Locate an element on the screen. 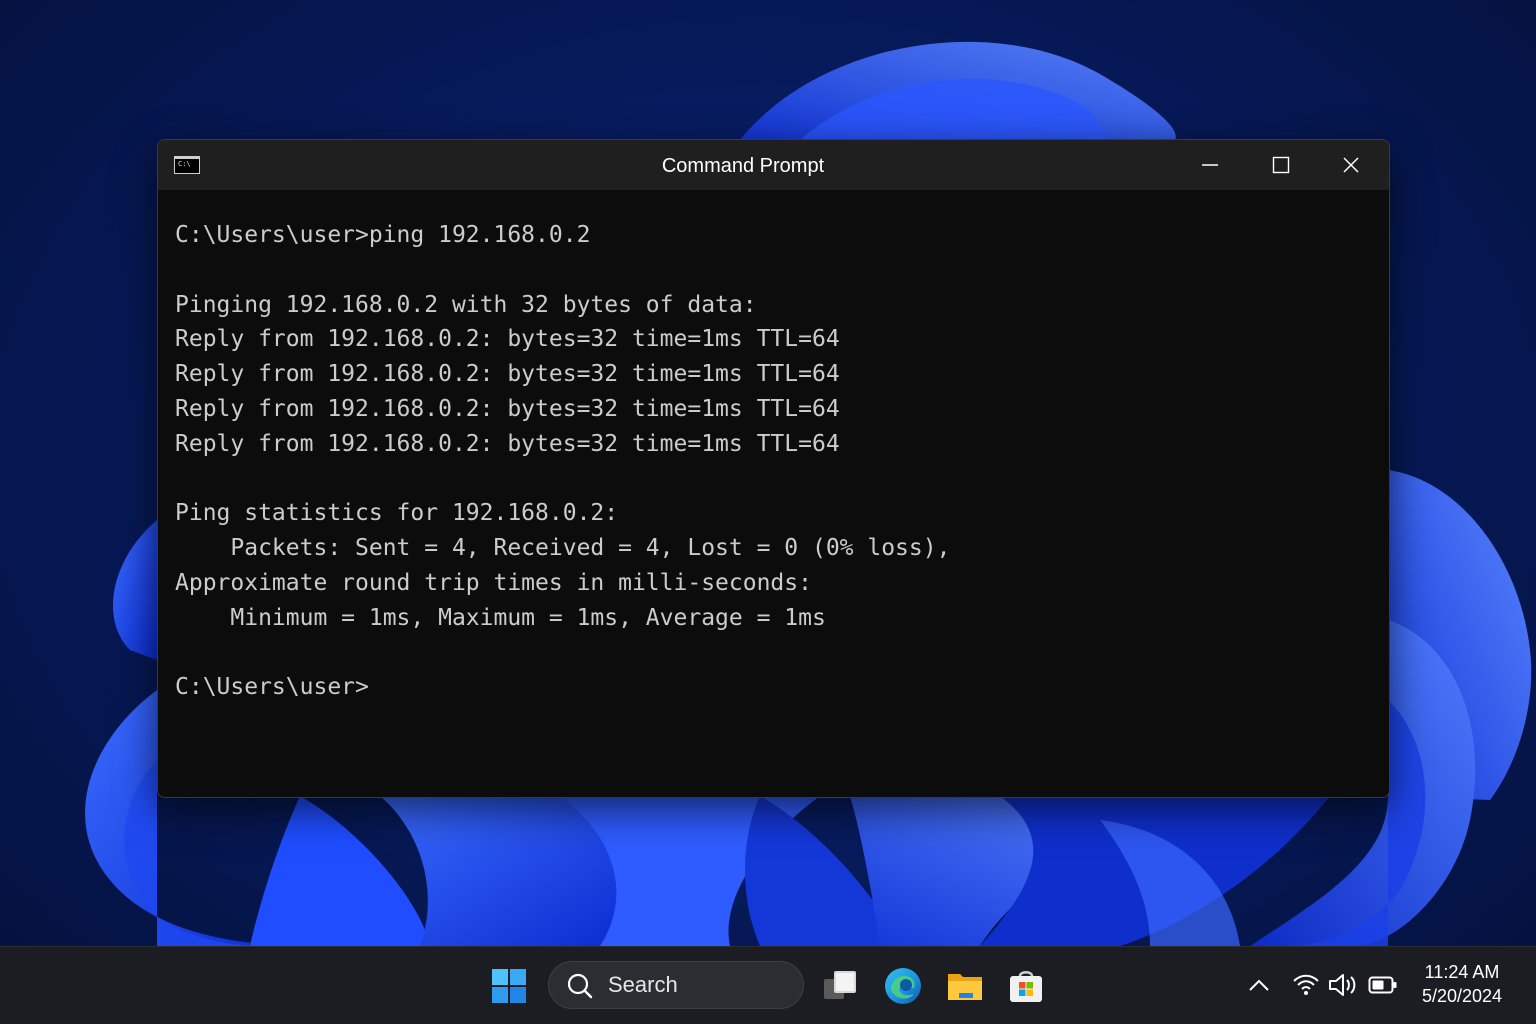 The width and height of the screenshot is (1536, 1024). edge-icon is located at coordinates (903, 986).